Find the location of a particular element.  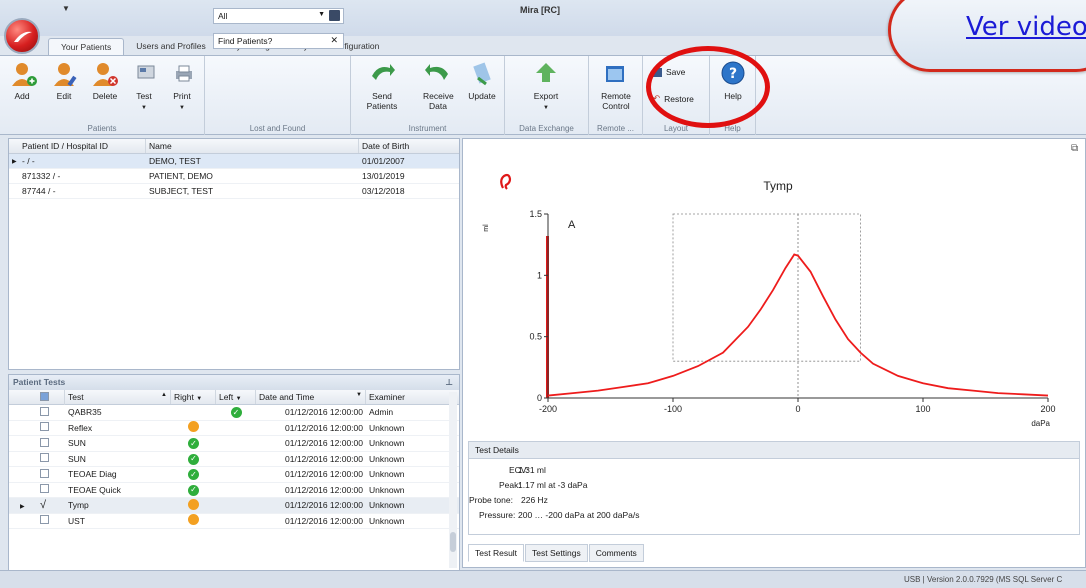

tab-your-patients: Your Patients is located at coordinates (86, 47).